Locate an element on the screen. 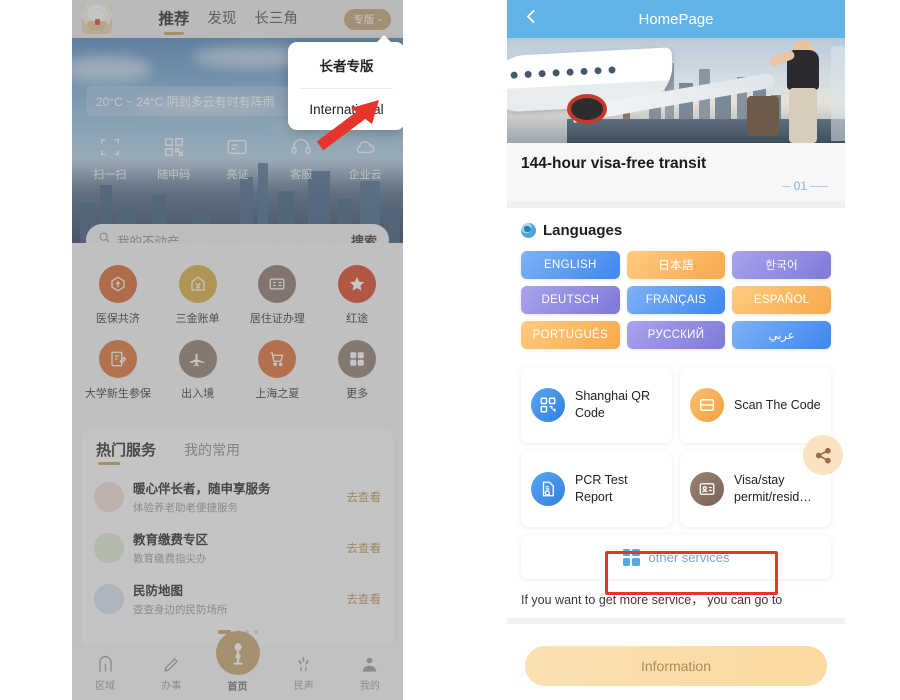 The width and height of the screenshot is (900, 700). shopping-cart-icon is located at coordinates (277, 359).